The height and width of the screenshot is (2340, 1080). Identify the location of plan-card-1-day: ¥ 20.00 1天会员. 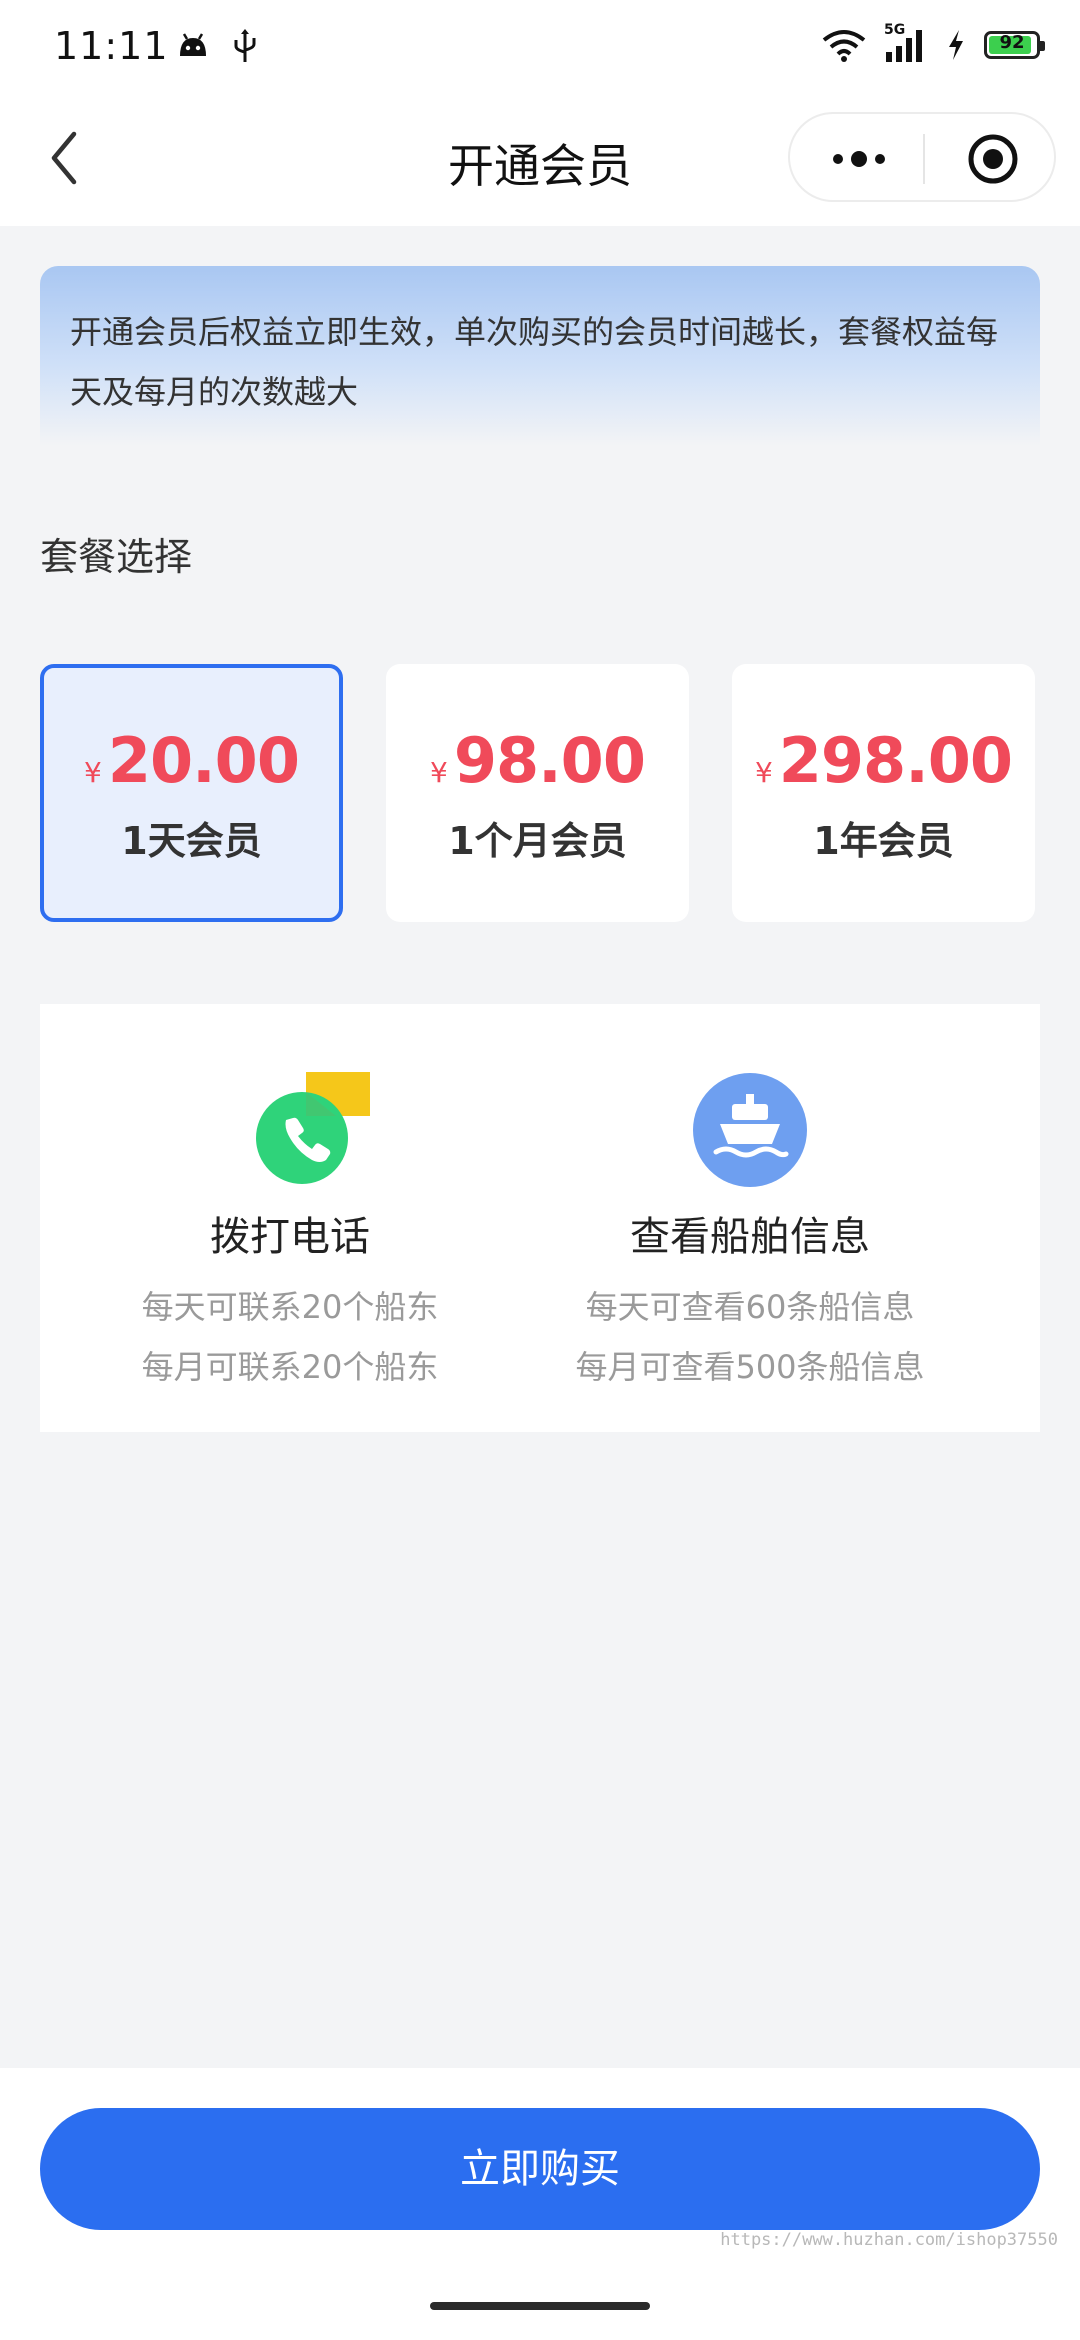
(191, 793).